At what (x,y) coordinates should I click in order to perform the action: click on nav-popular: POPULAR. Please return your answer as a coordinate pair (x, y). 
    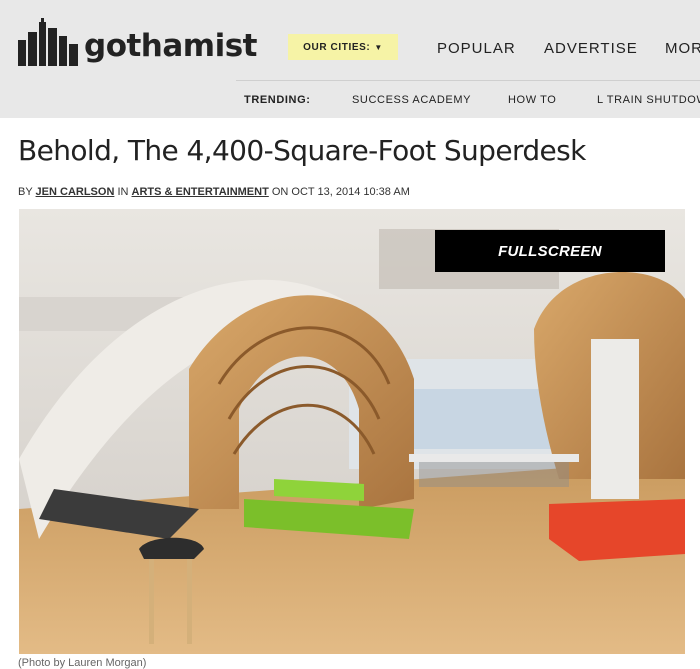
    Looking at the image, I should click on (476, 48).